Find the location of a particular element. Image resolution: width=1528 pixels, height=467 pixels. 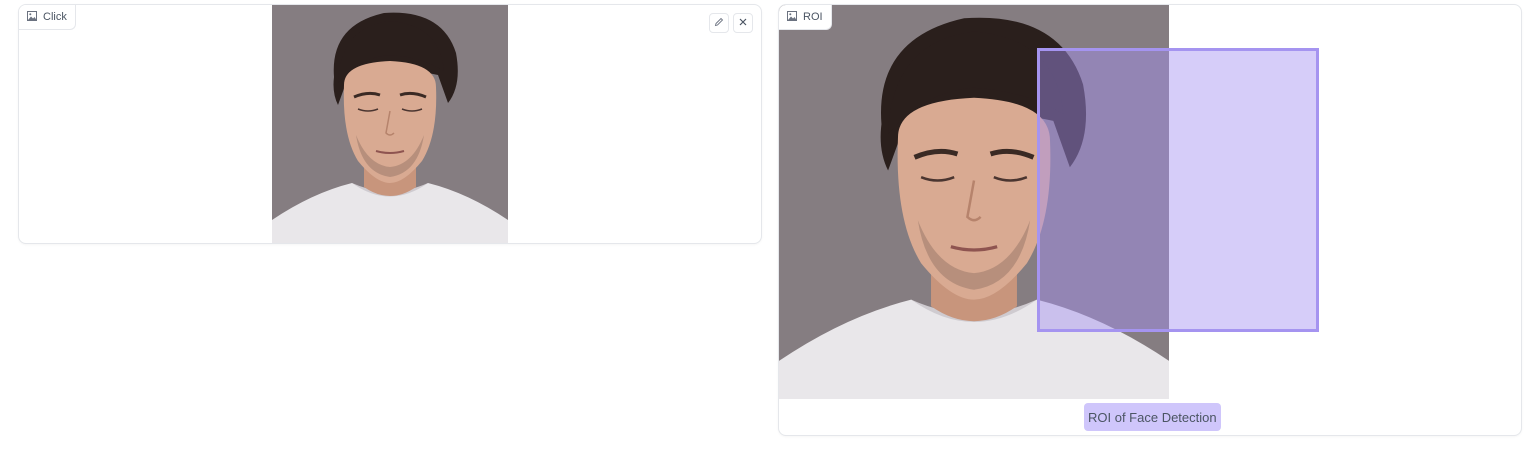

roi-legend-label: ROI of Face Detection is located at coordinates (1152, 417).